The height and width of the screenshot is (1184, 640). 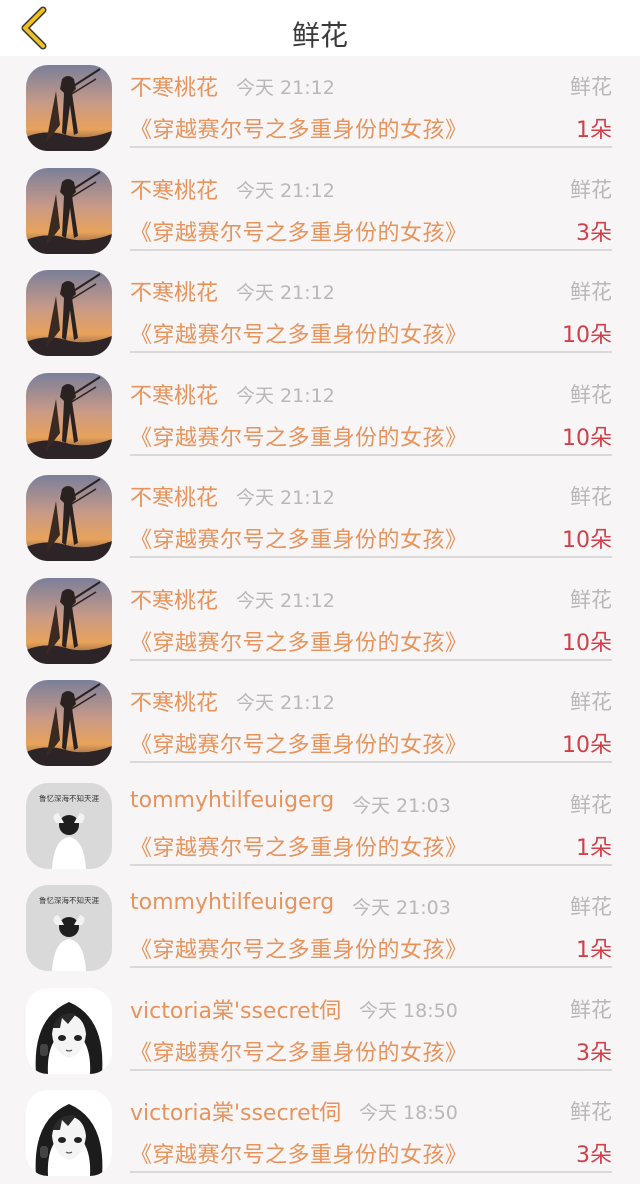 I want to click on top-bar: 鲜花, so click(x=320, y=28).